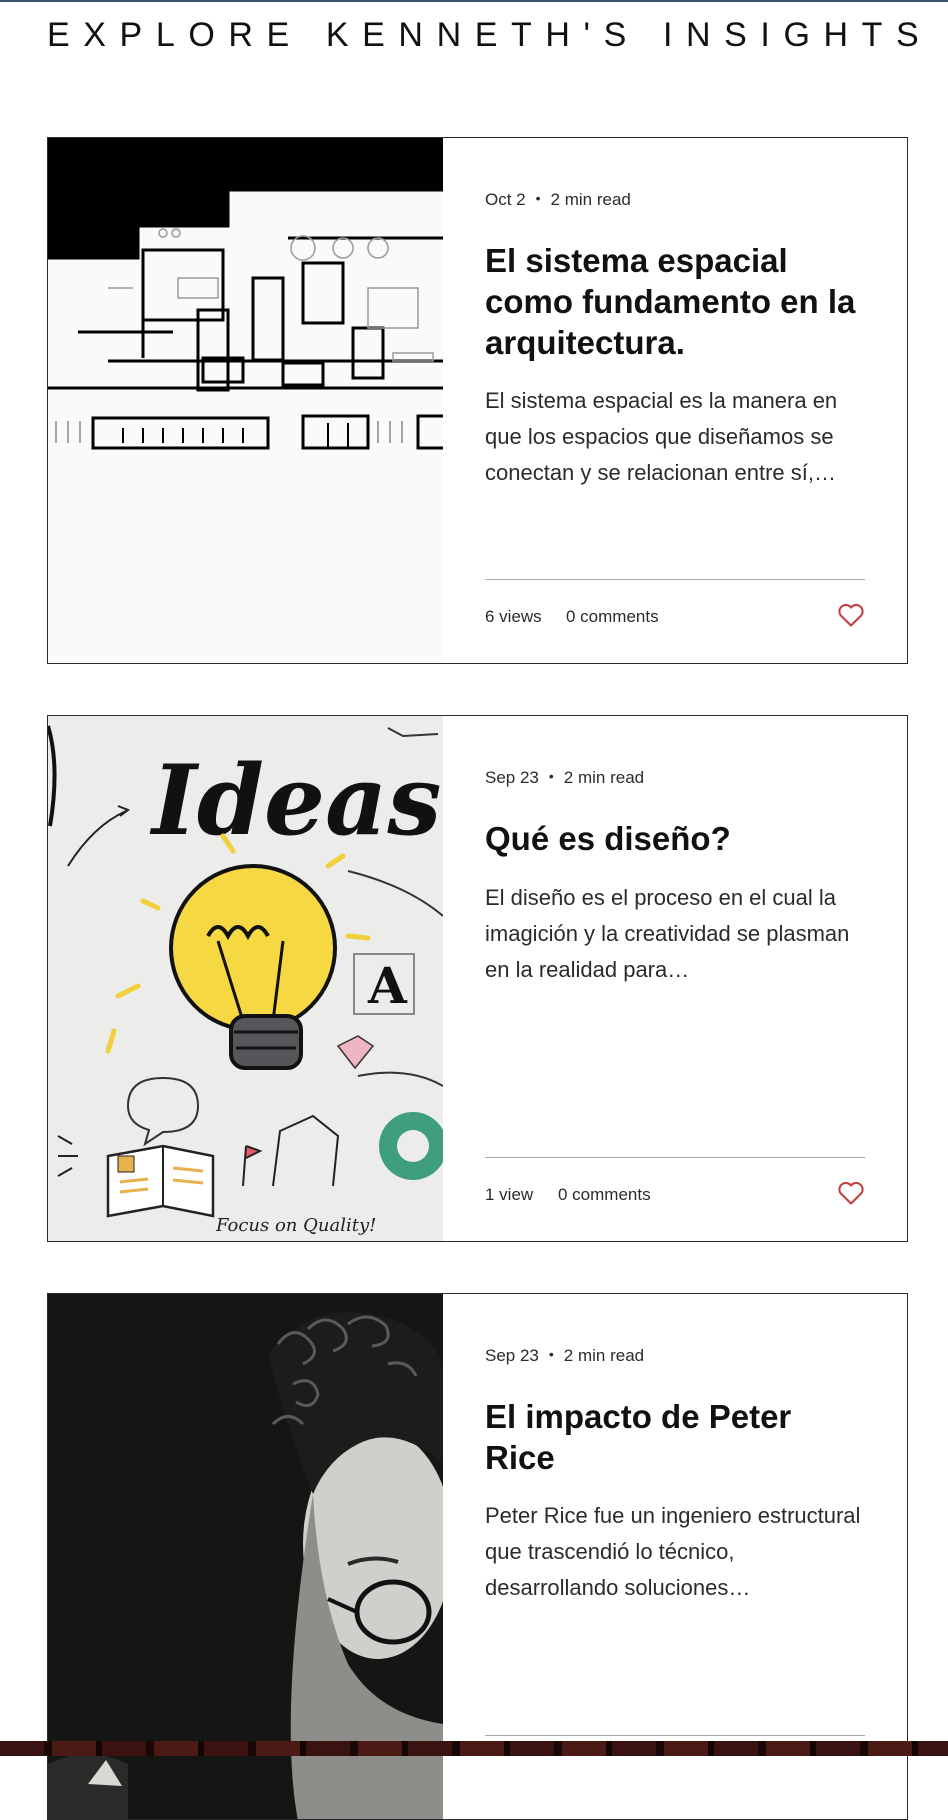 Image resolution: width=948 pixels, height=1820 pixels. Describe the element at coordinates (295, 800) in the screenshot. I see `ideas-text: Ideas` at that location.